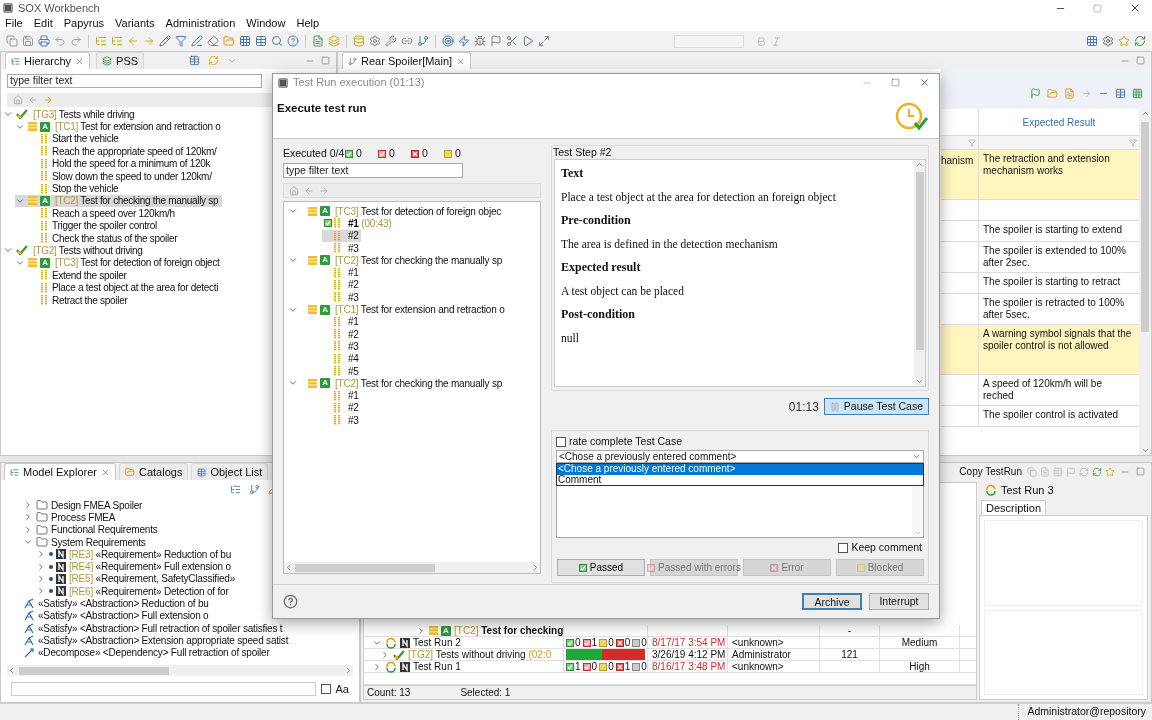 The width and height of the screenshot is (1152, 720). I want to click on star-icon, so click(1110, 471).